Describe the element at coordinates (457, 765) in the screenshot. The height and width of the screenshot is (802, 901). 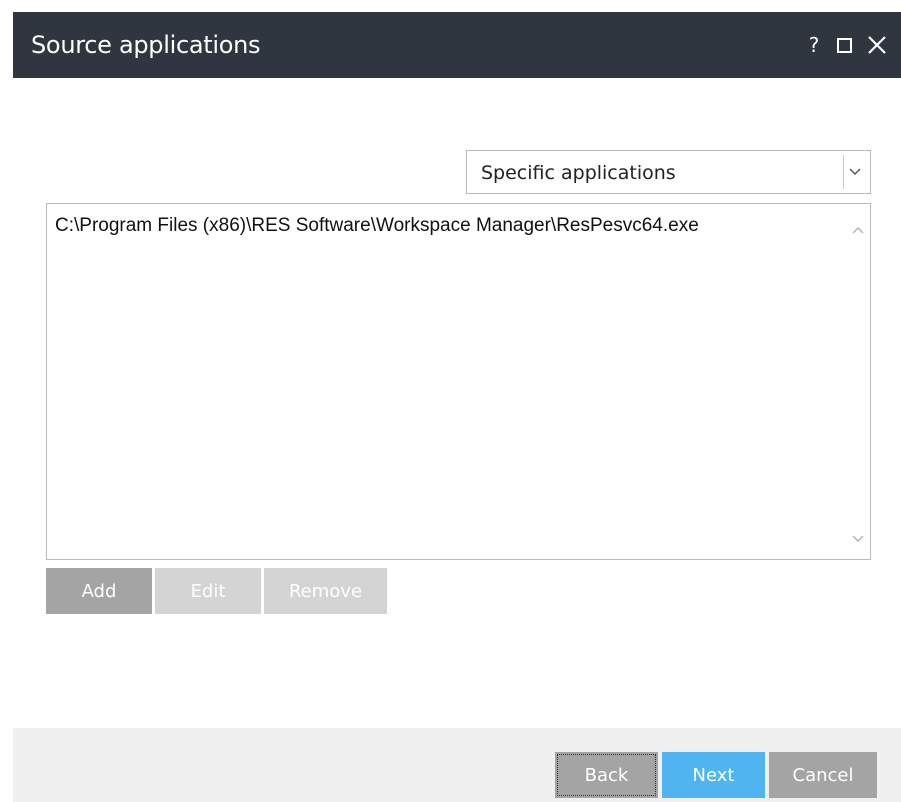
I see `dialog-footer` at that location.